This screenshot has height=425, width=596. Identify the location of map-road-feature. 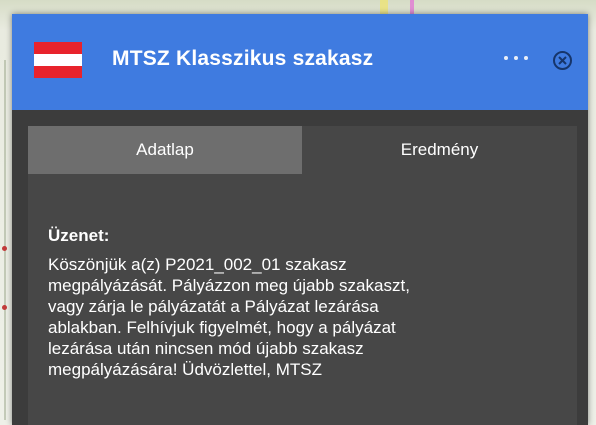
(480, 7).